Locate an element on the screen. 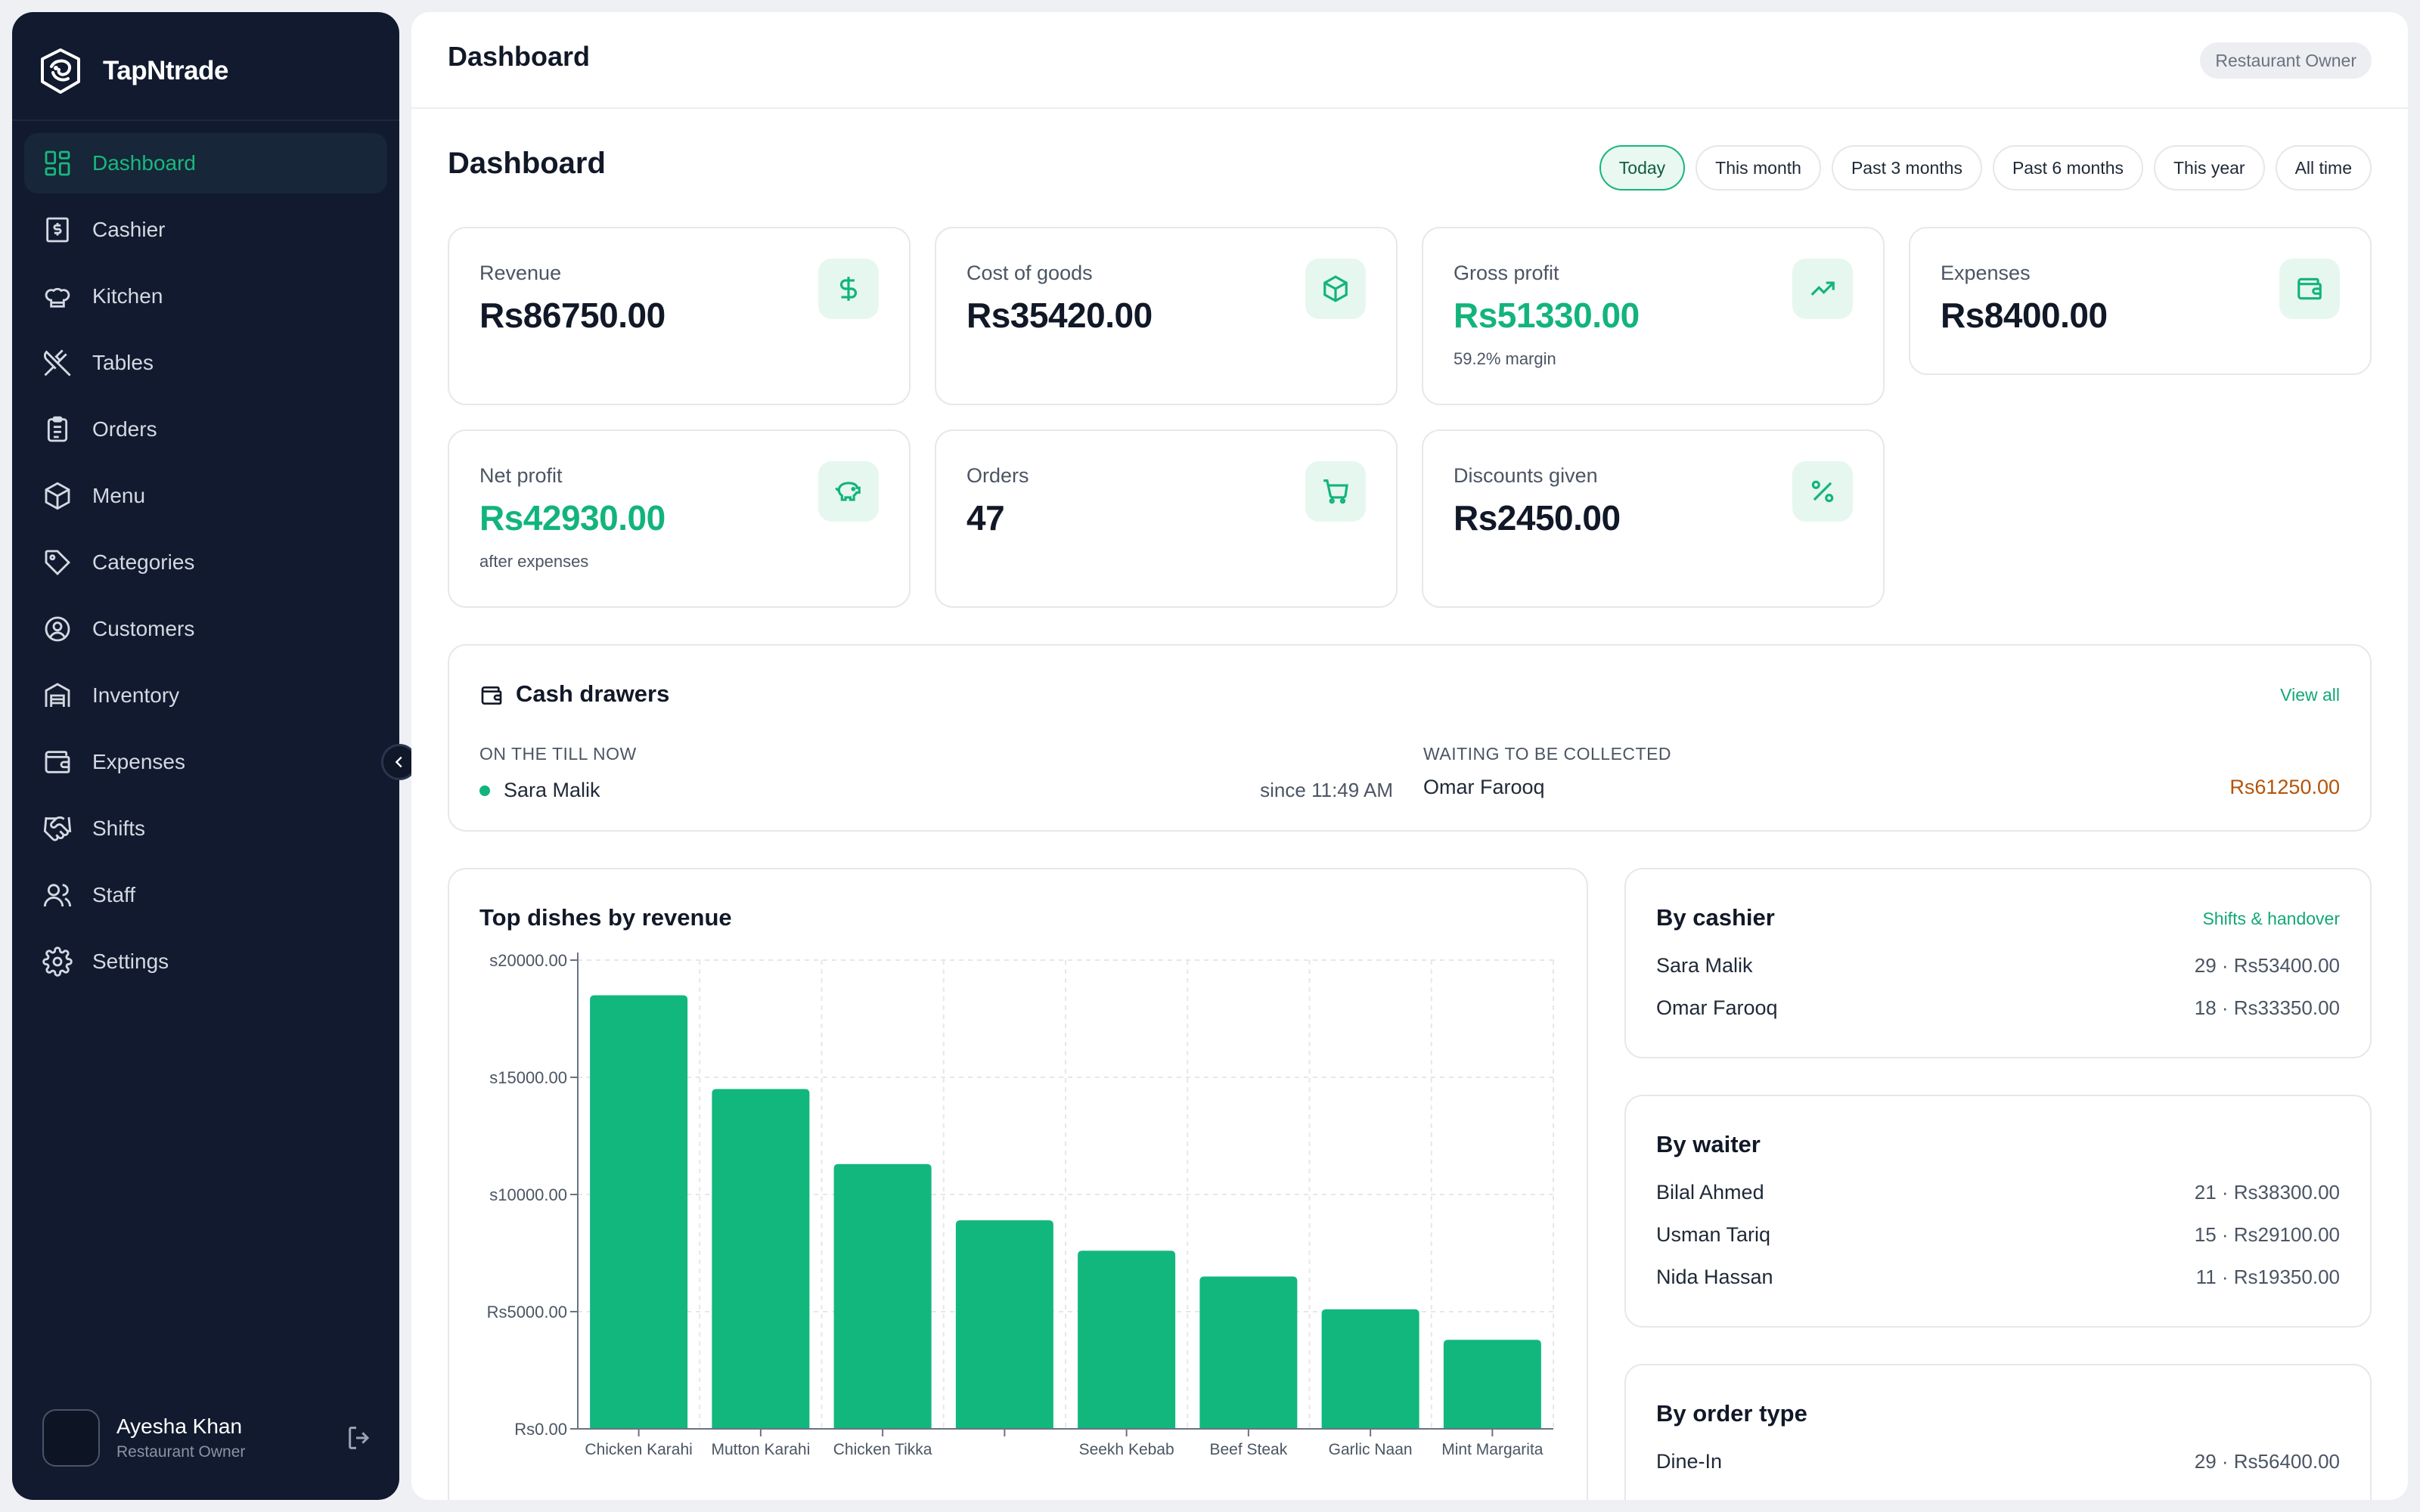 The image size is (2420, 1512). sidebar-item-label: Dashboard is located at coordinates (144, 163).